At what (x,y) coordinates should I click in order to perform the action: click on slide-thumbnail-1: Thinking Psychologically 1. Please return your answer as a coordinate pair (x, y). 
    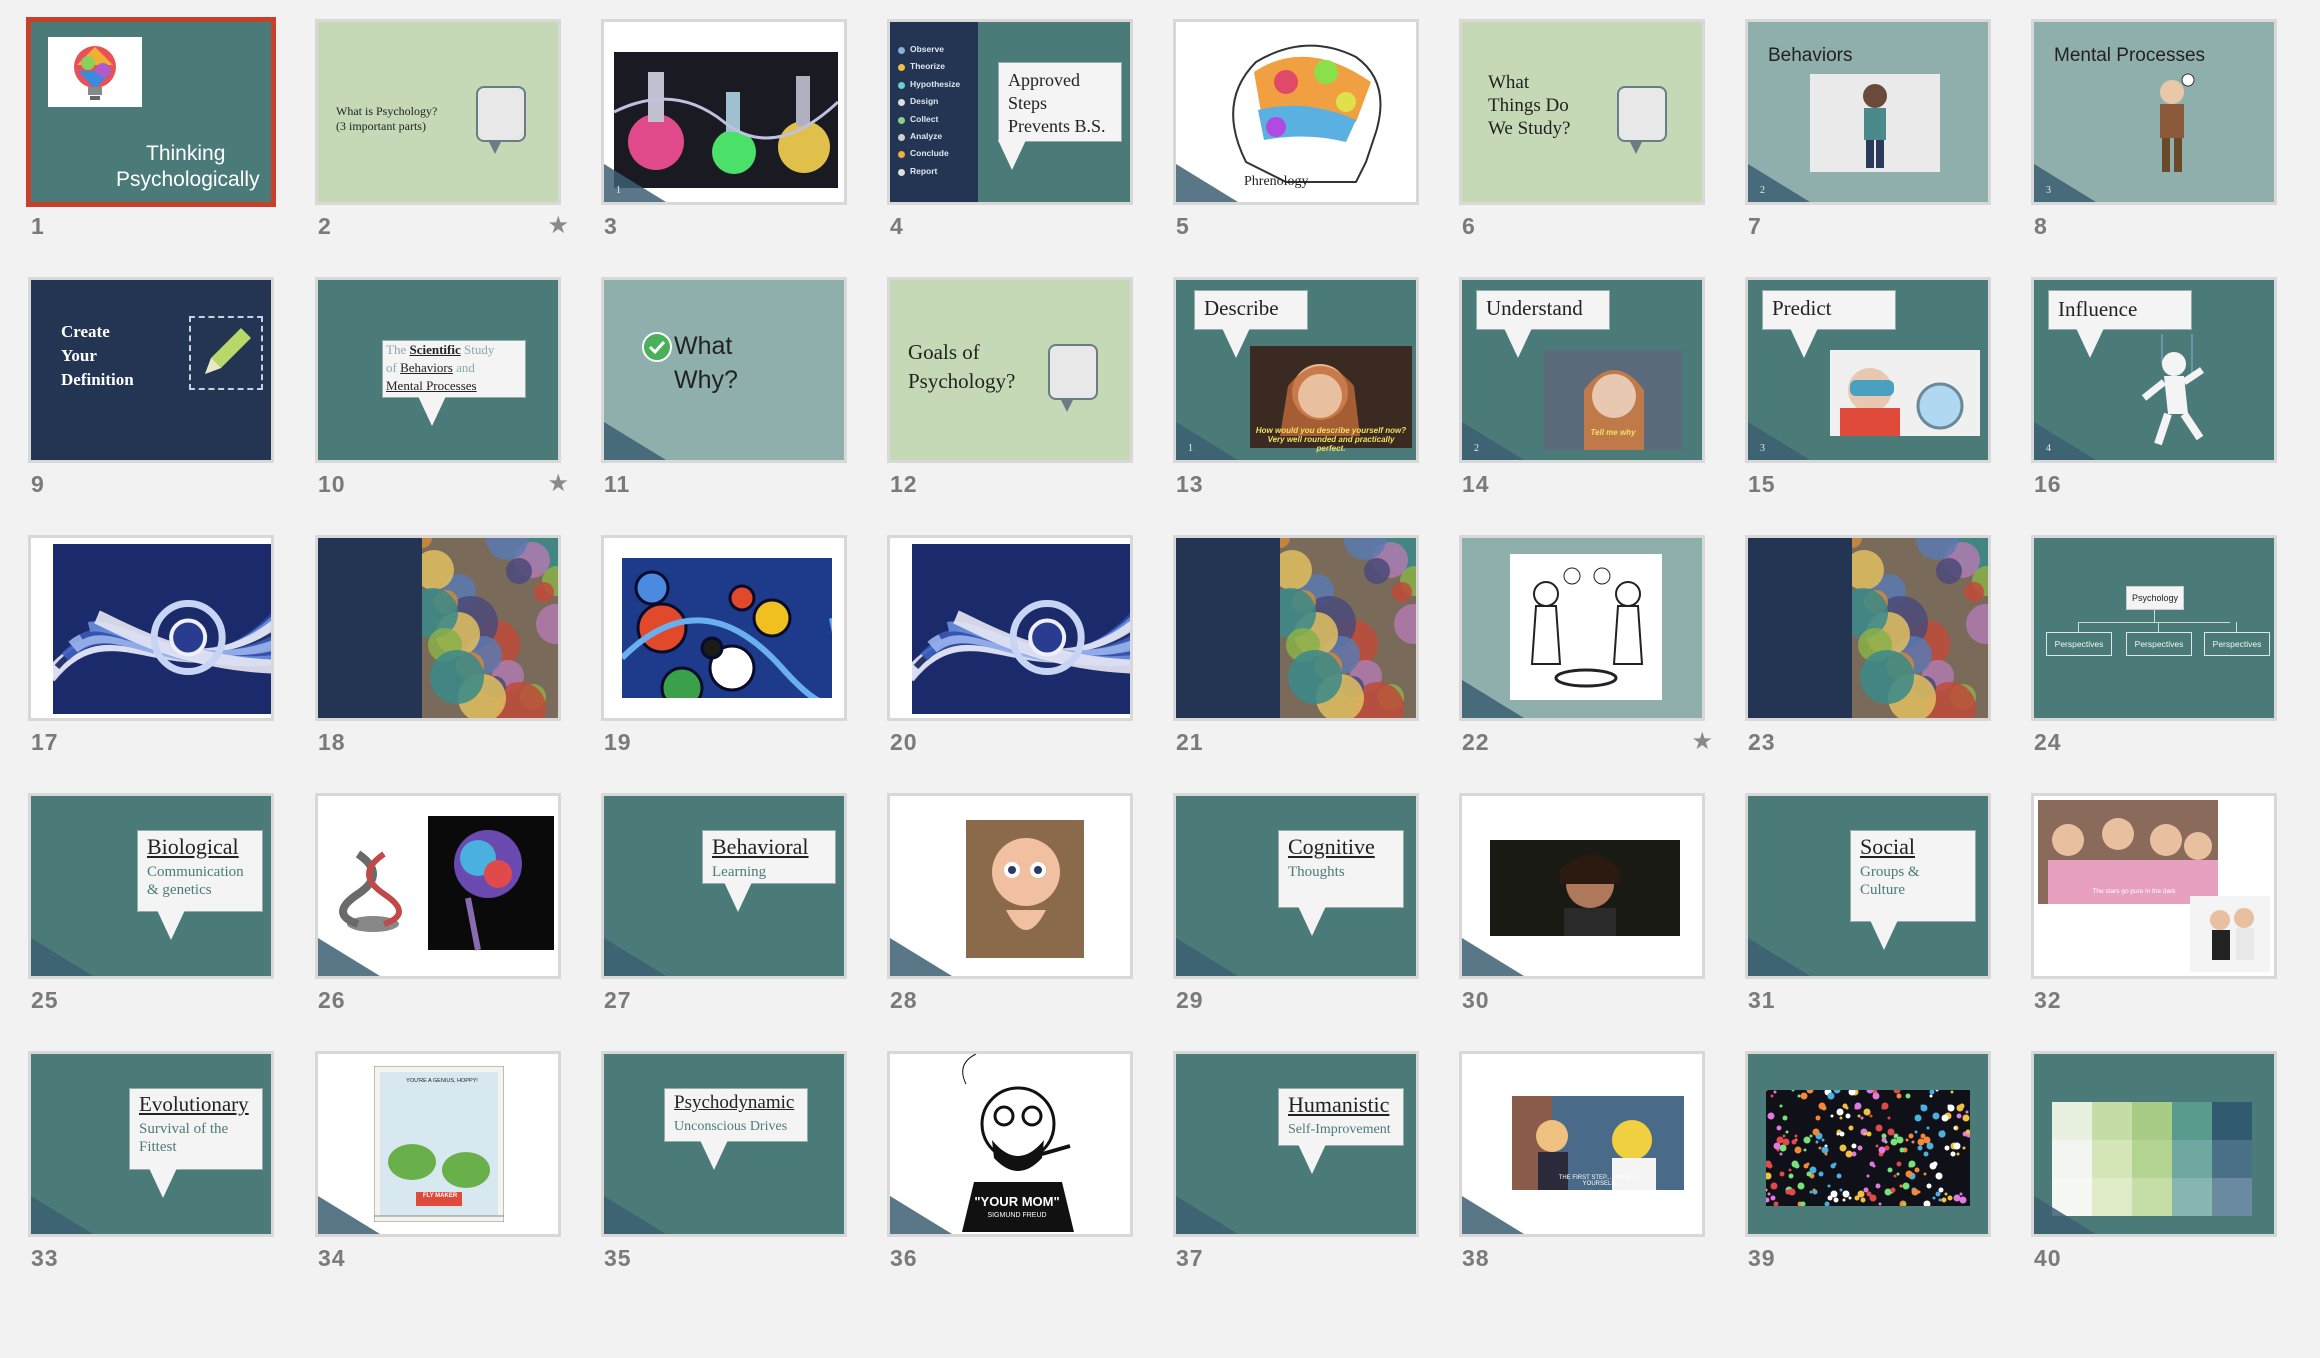
    Looking at the image, I should click on (151, 137).